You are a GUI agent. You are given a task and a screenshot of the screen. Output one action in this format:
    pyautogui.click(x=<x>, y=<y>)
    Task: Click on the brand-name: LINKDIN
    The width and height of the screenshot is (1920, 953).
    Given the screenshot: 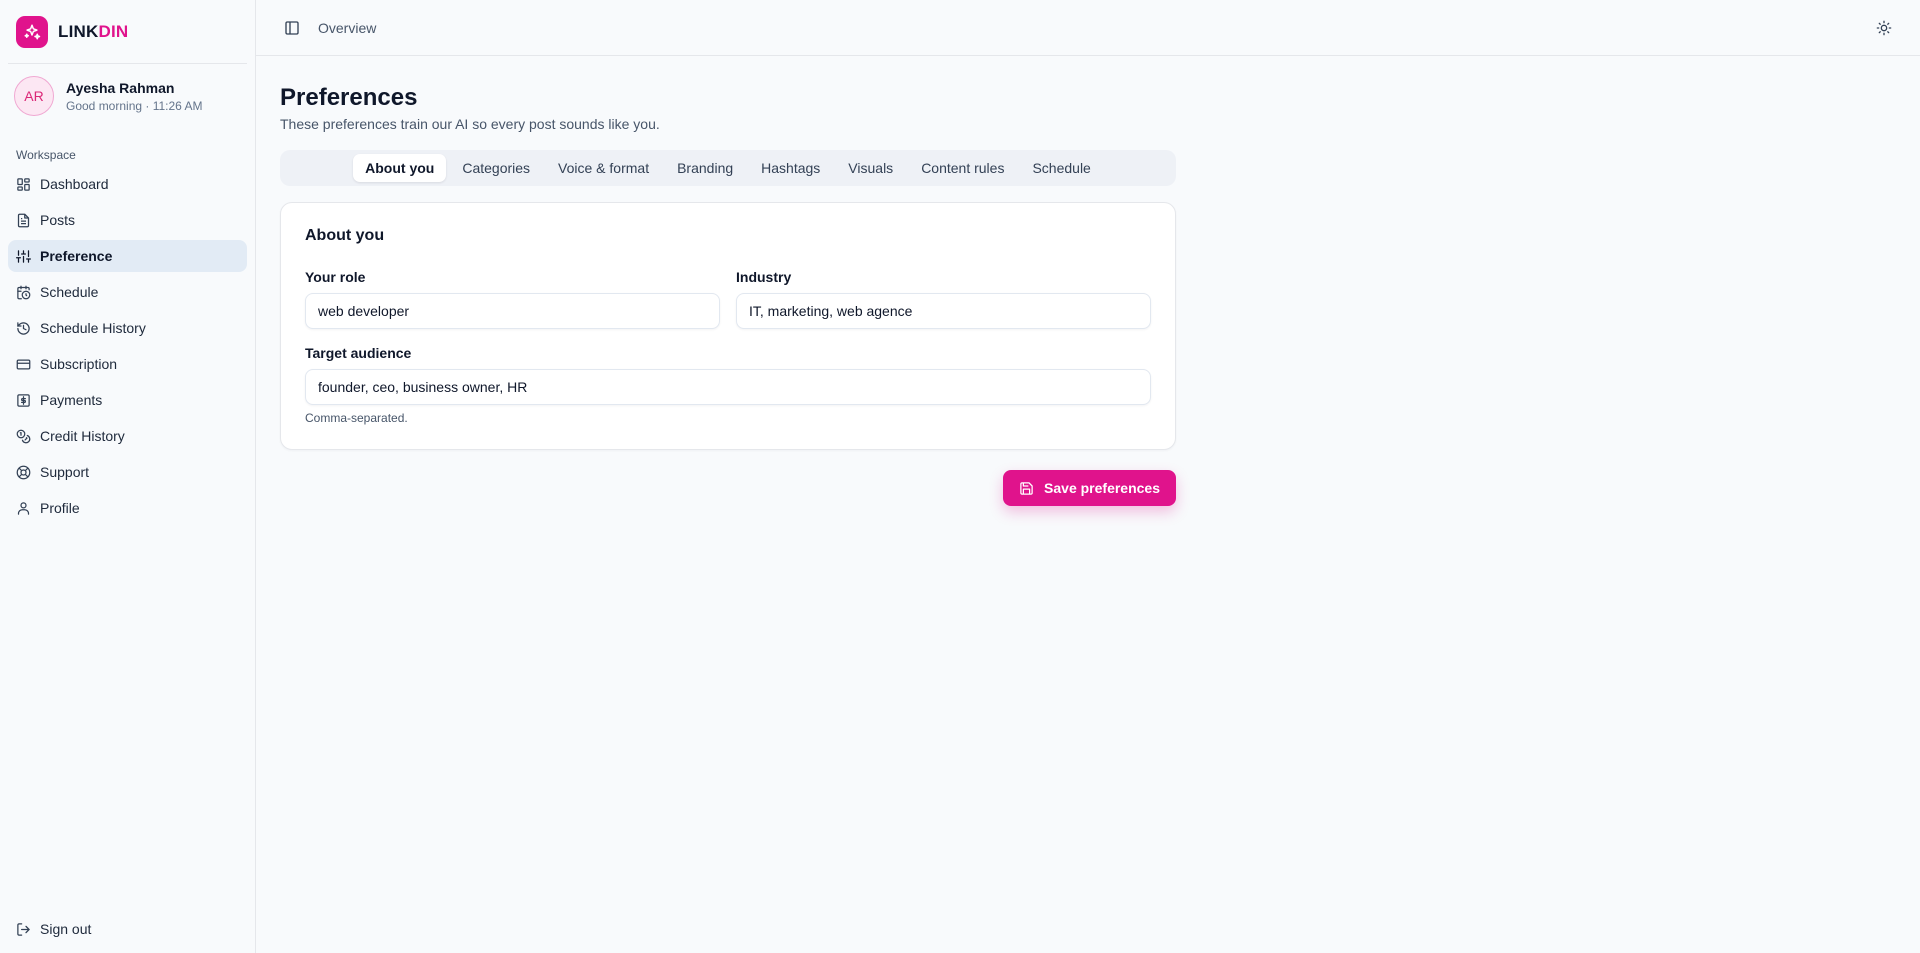 What is the action you would take?
    pyautogui.click(x=93, y=32)
    